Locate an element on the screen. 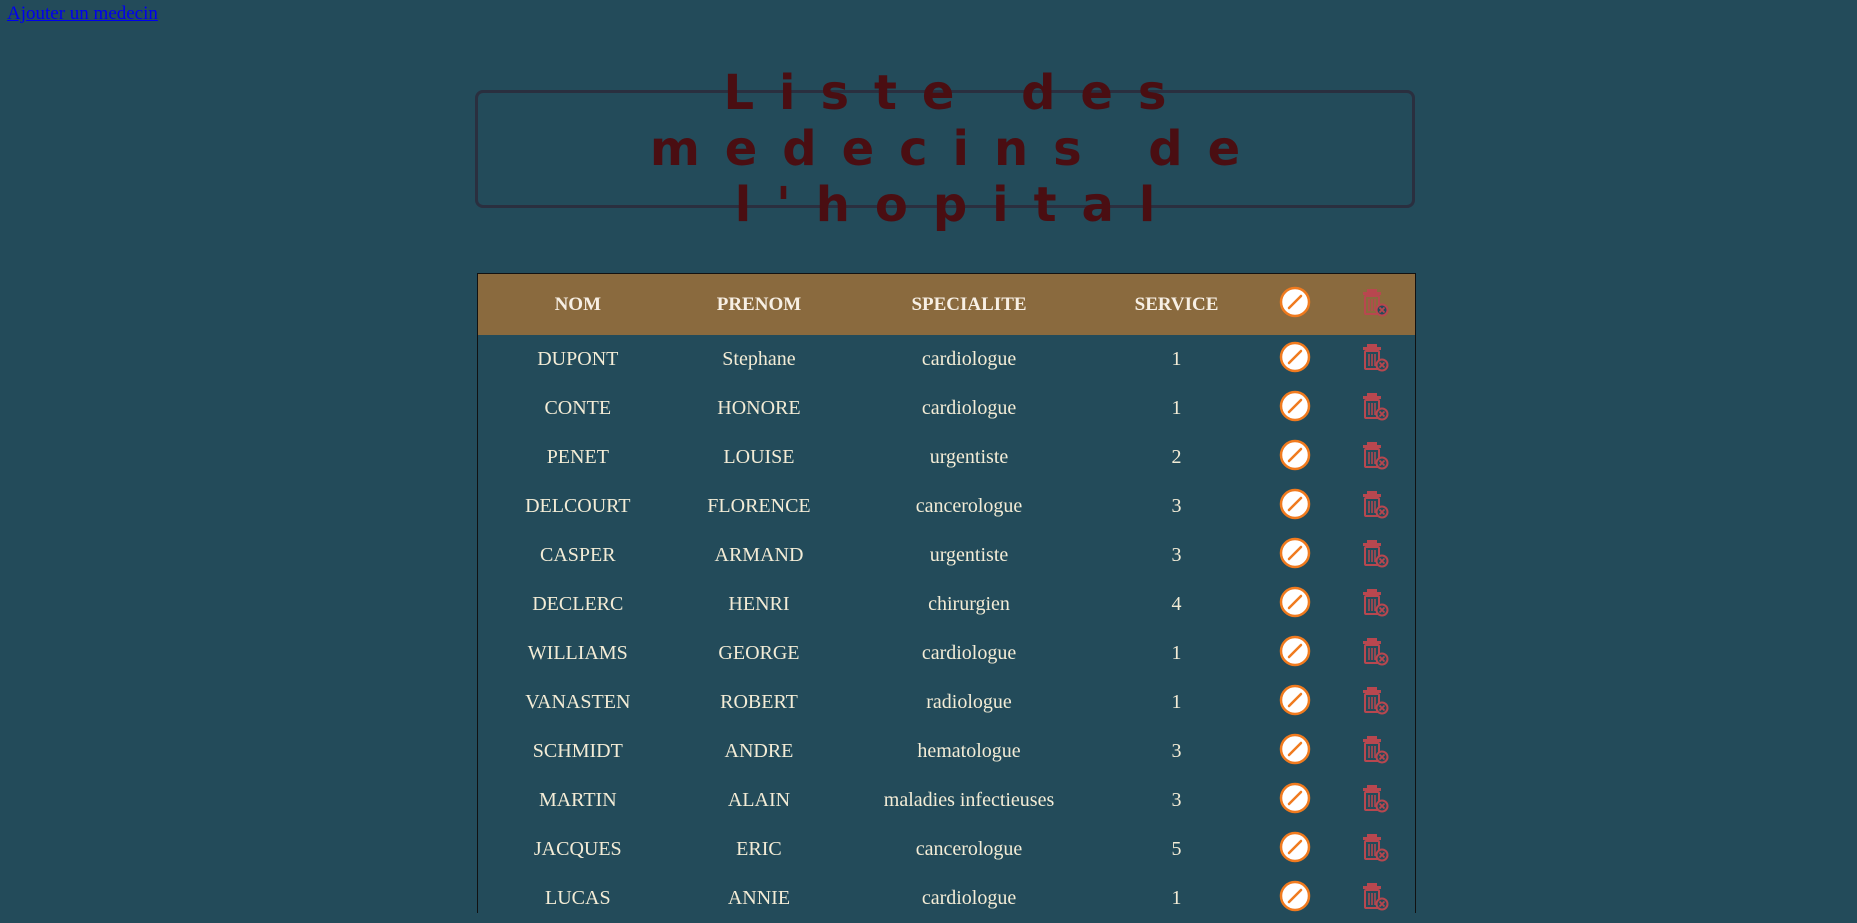  cell-specialite: chirurgien is located at coordinates (969, 604).